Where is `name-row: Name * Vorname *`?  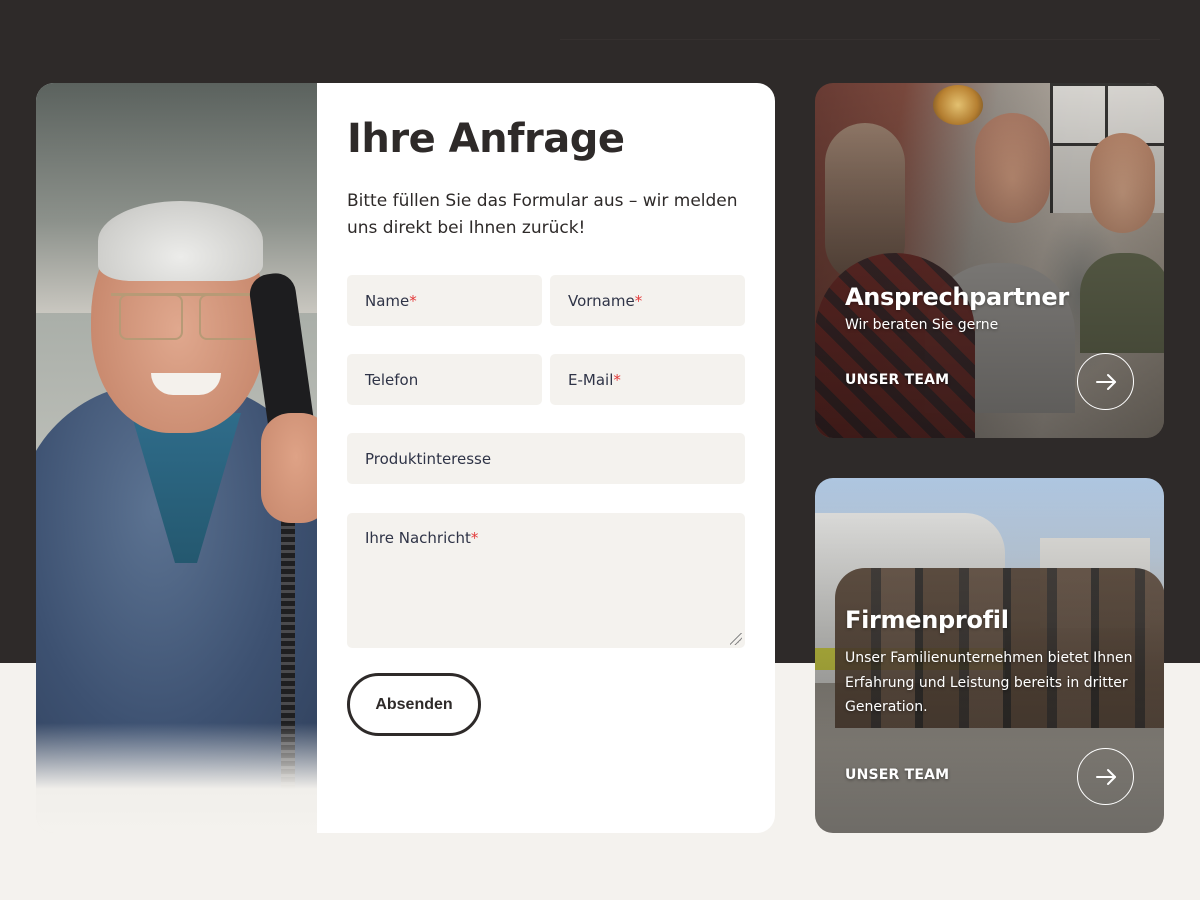
name-row: Name * Vorname * is located at coordinates (546, 300).